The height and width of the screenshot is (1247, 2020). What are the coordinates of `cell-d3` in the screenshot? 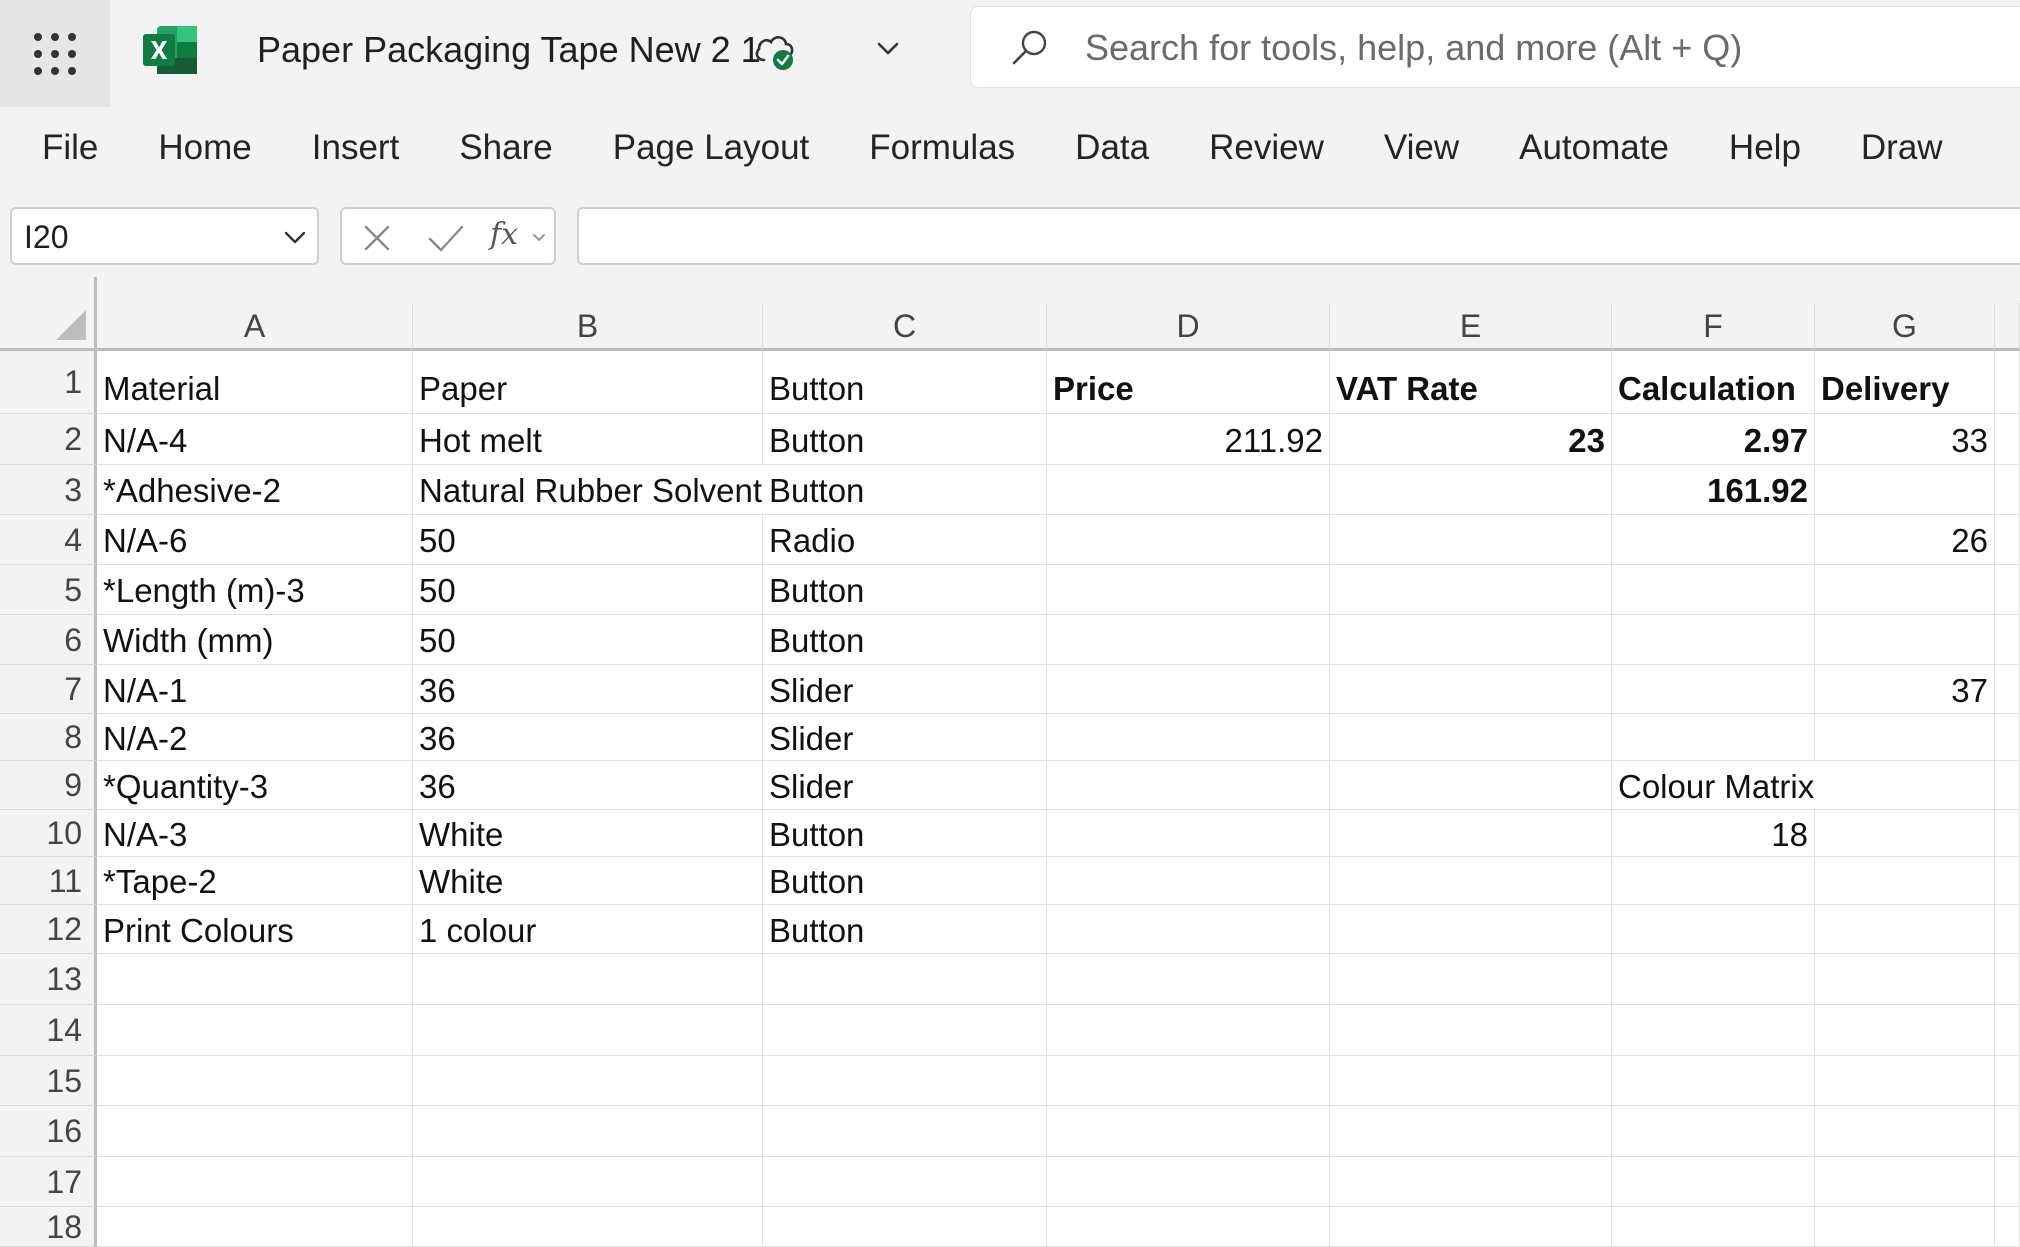 It's located at (1188, 490).